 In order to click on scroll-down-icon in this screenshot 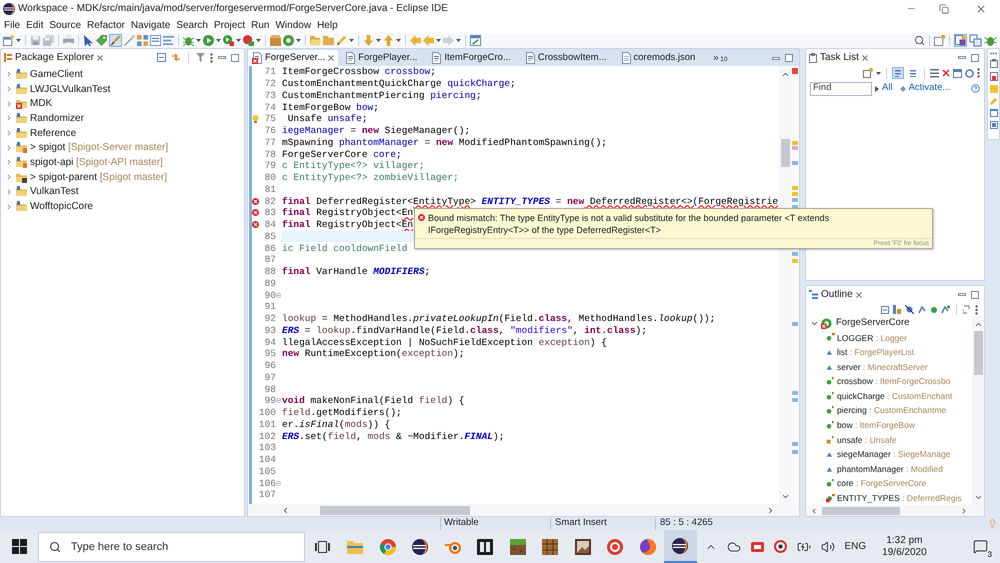, I will do `click(978, 497)`.